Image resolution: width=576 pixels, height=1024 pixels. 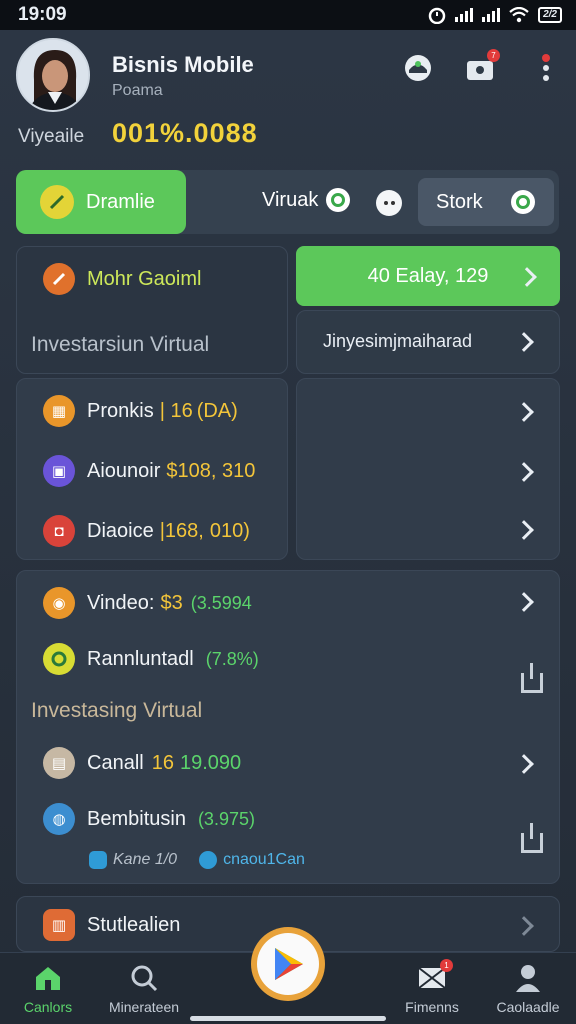 What do you see at coordinates (482, 66) in the screenshot?
I see `notifications-button: 7` at bounding box center [482, 66].